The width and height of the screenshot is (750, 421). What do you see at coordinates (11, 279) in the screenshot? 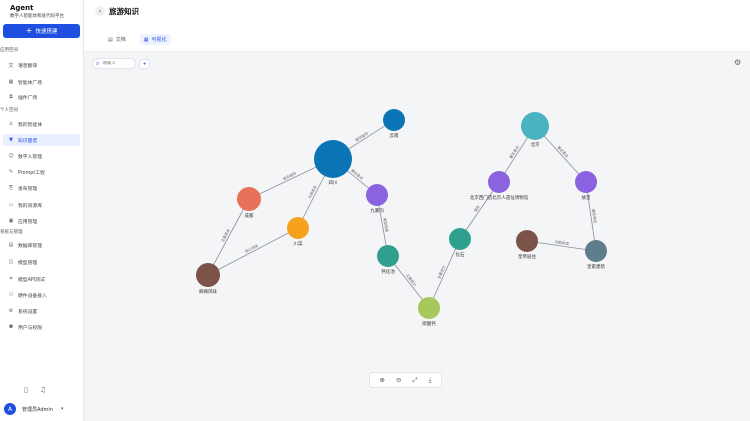
I see `api-icon: ⌗` at bounding box center [11, 279].